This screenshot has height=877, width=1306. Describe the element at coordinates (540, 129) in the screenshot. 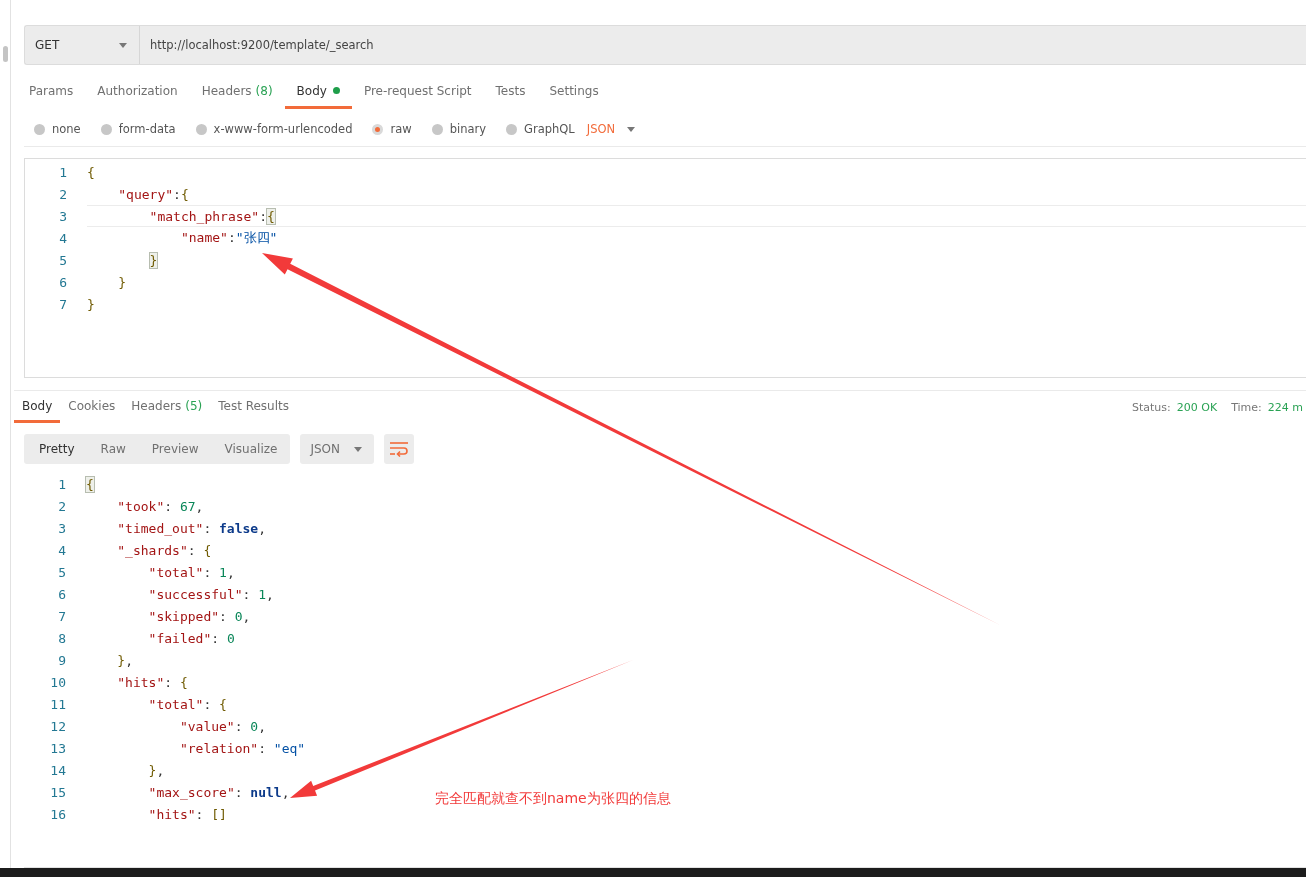

I see `radio-option: GraphQL` at that location.